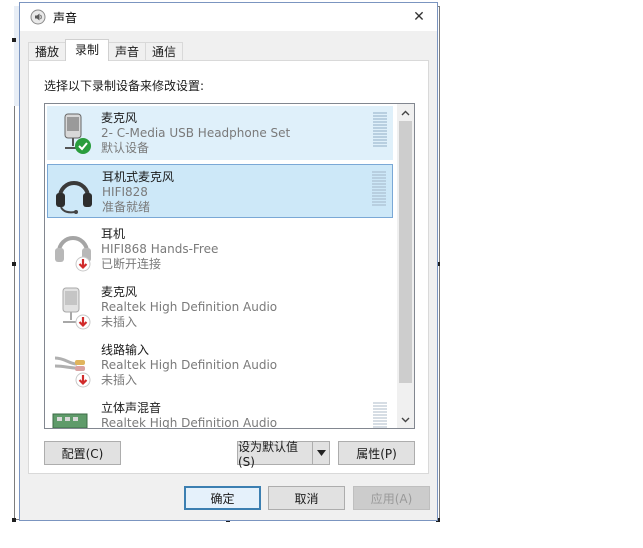 The image size is (643, 548). What do you see at coordinates (38, 17) in the screenshot?
I see `speaker-app-icon` at bounding box center [38, 17].